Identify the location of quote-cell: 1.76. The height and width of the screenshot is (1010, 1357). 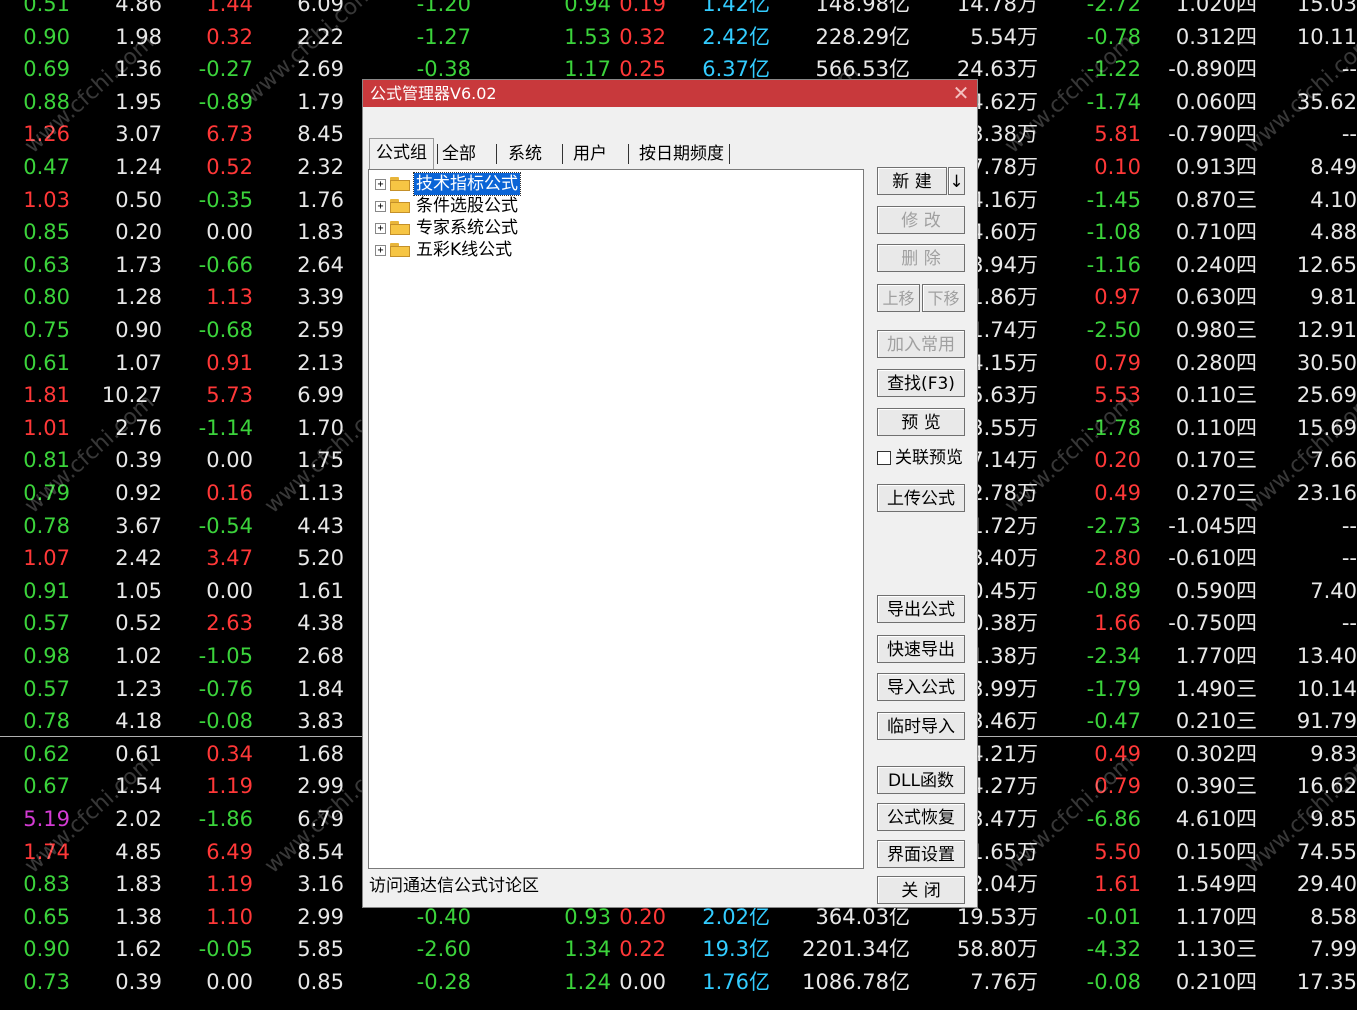
(320, 199).